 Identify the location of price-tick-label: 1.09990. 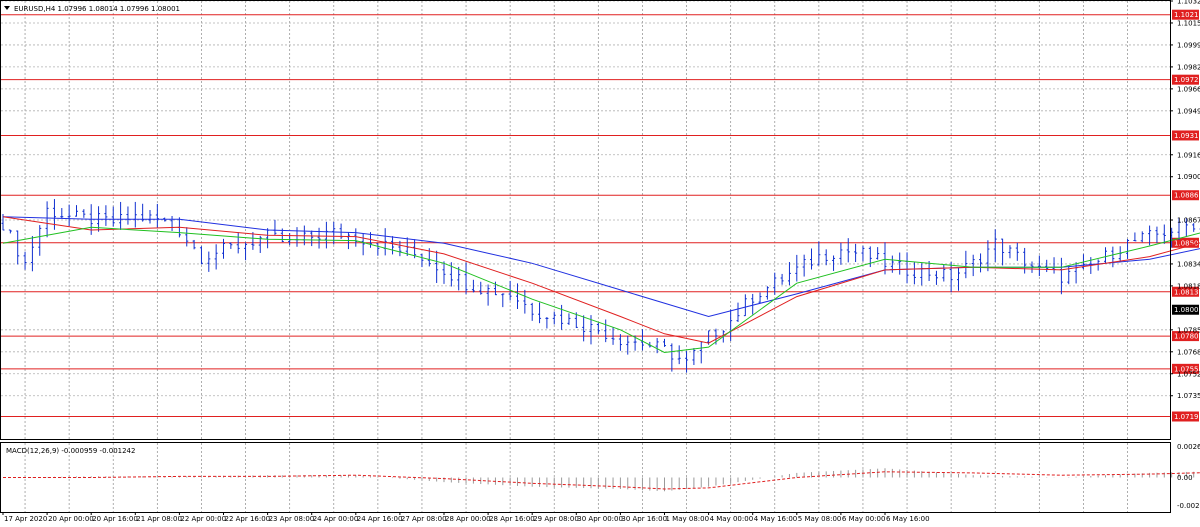
(1188, 45).